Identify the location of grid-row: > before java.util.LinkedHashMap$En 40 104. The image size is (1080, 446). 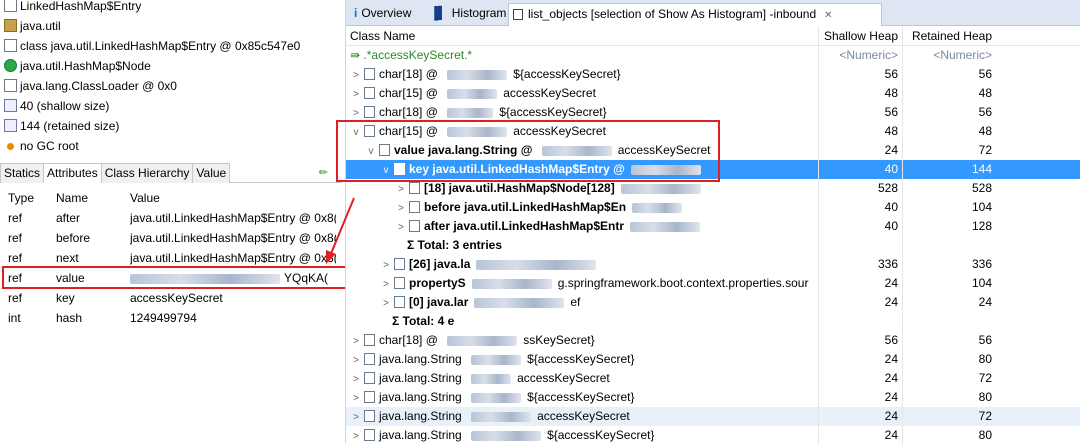
(713, 207).